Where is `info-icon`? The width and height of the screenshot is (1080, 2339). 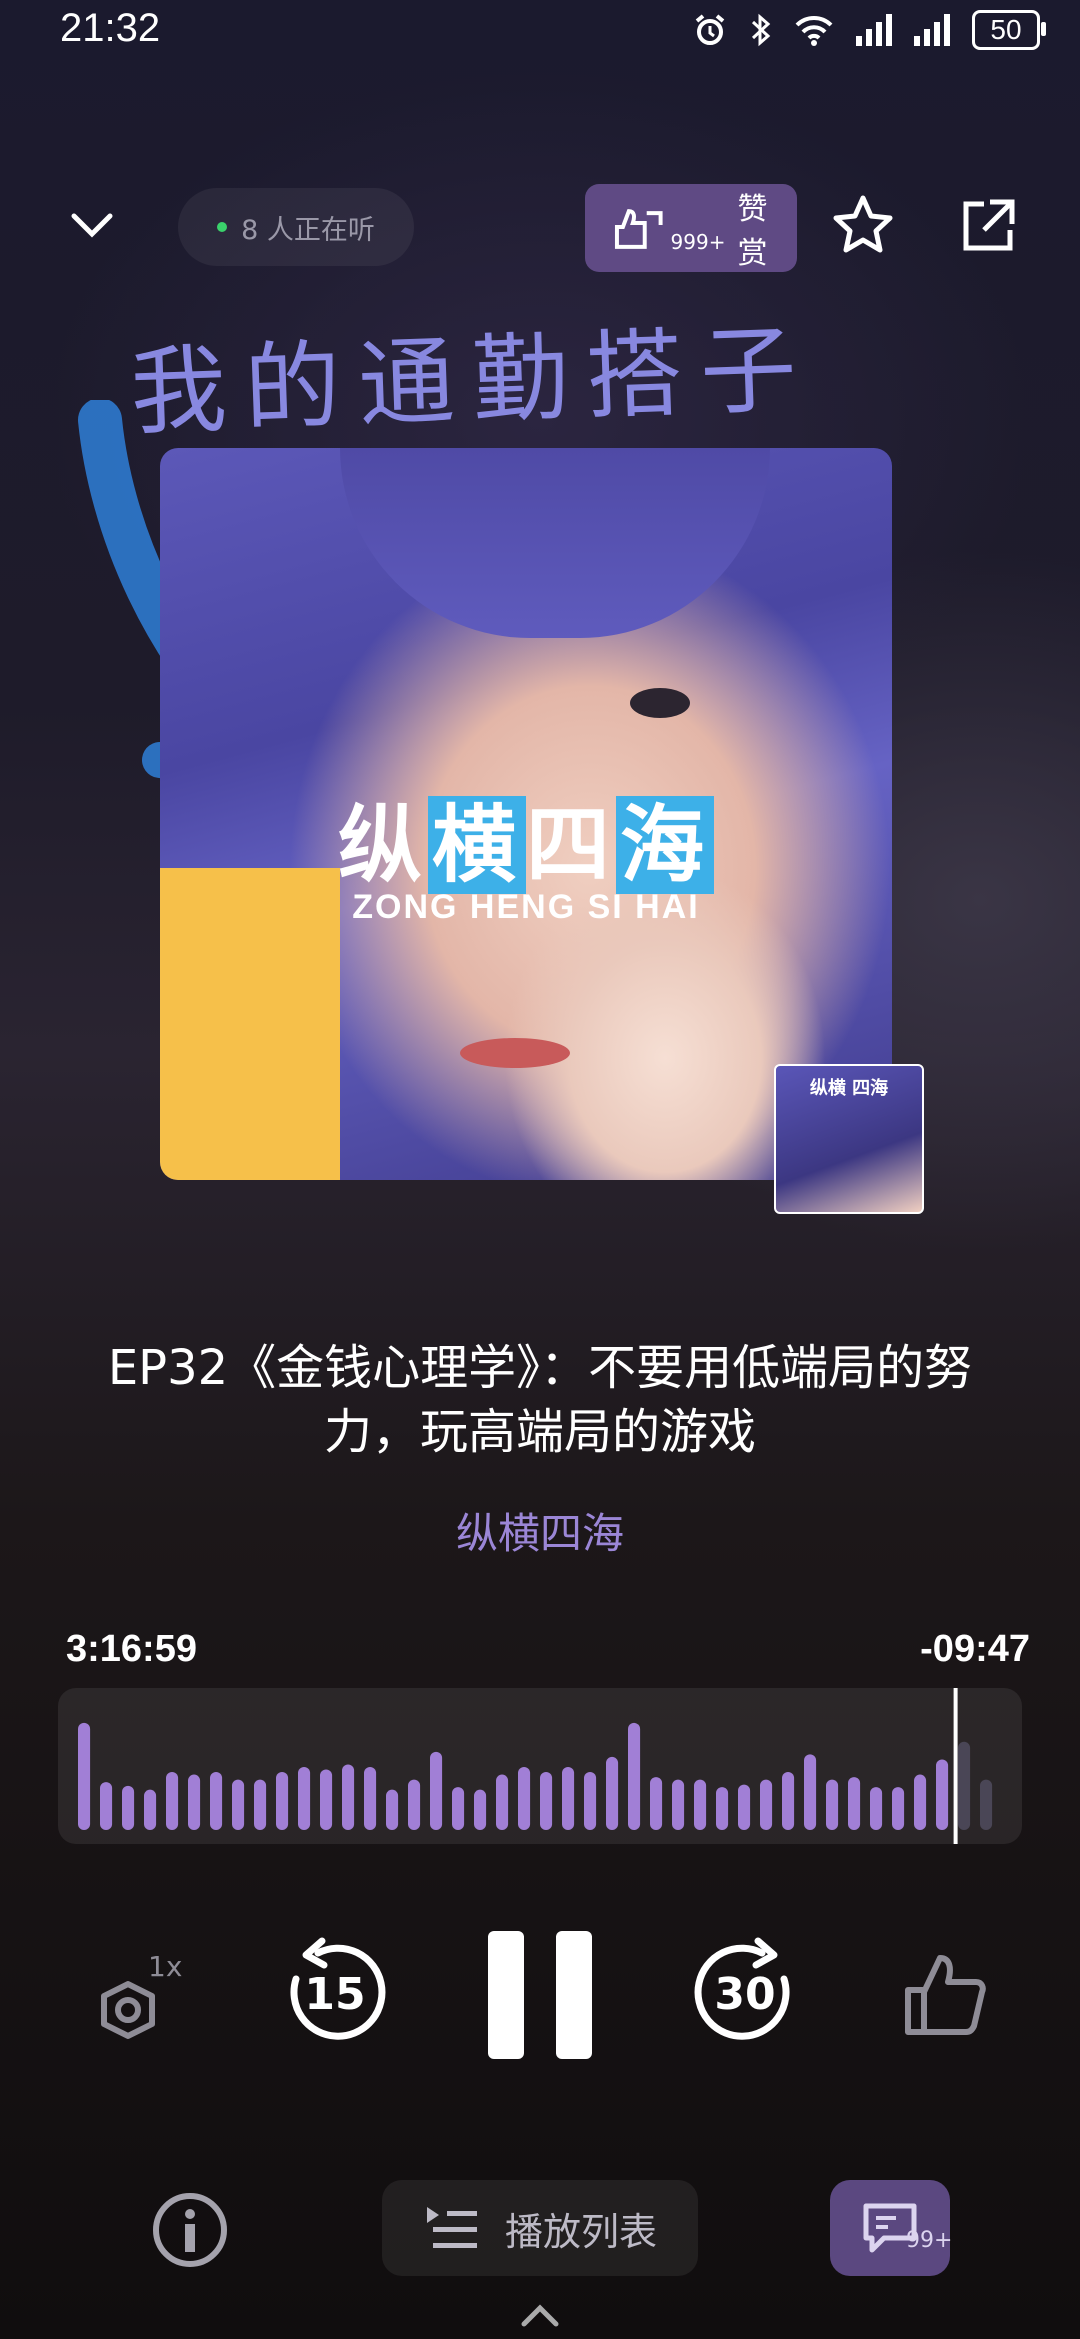 info-icon is located at coordinates (190, 2230).